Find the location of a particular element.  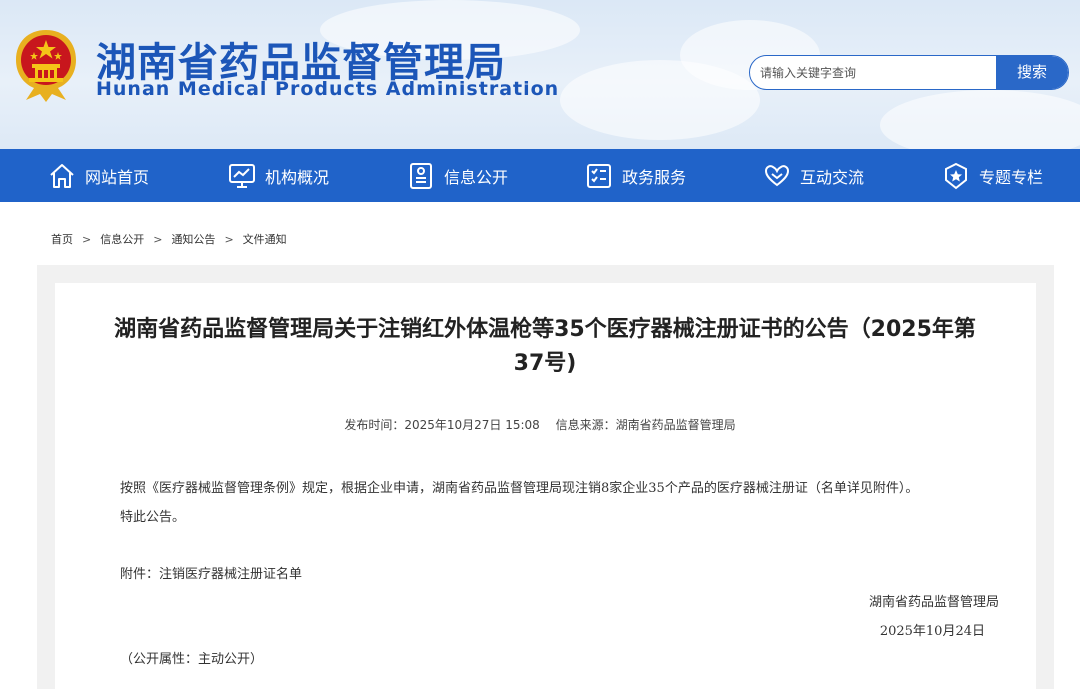

nav-item-label: 网站首页 is located at coordinates (117, 177).